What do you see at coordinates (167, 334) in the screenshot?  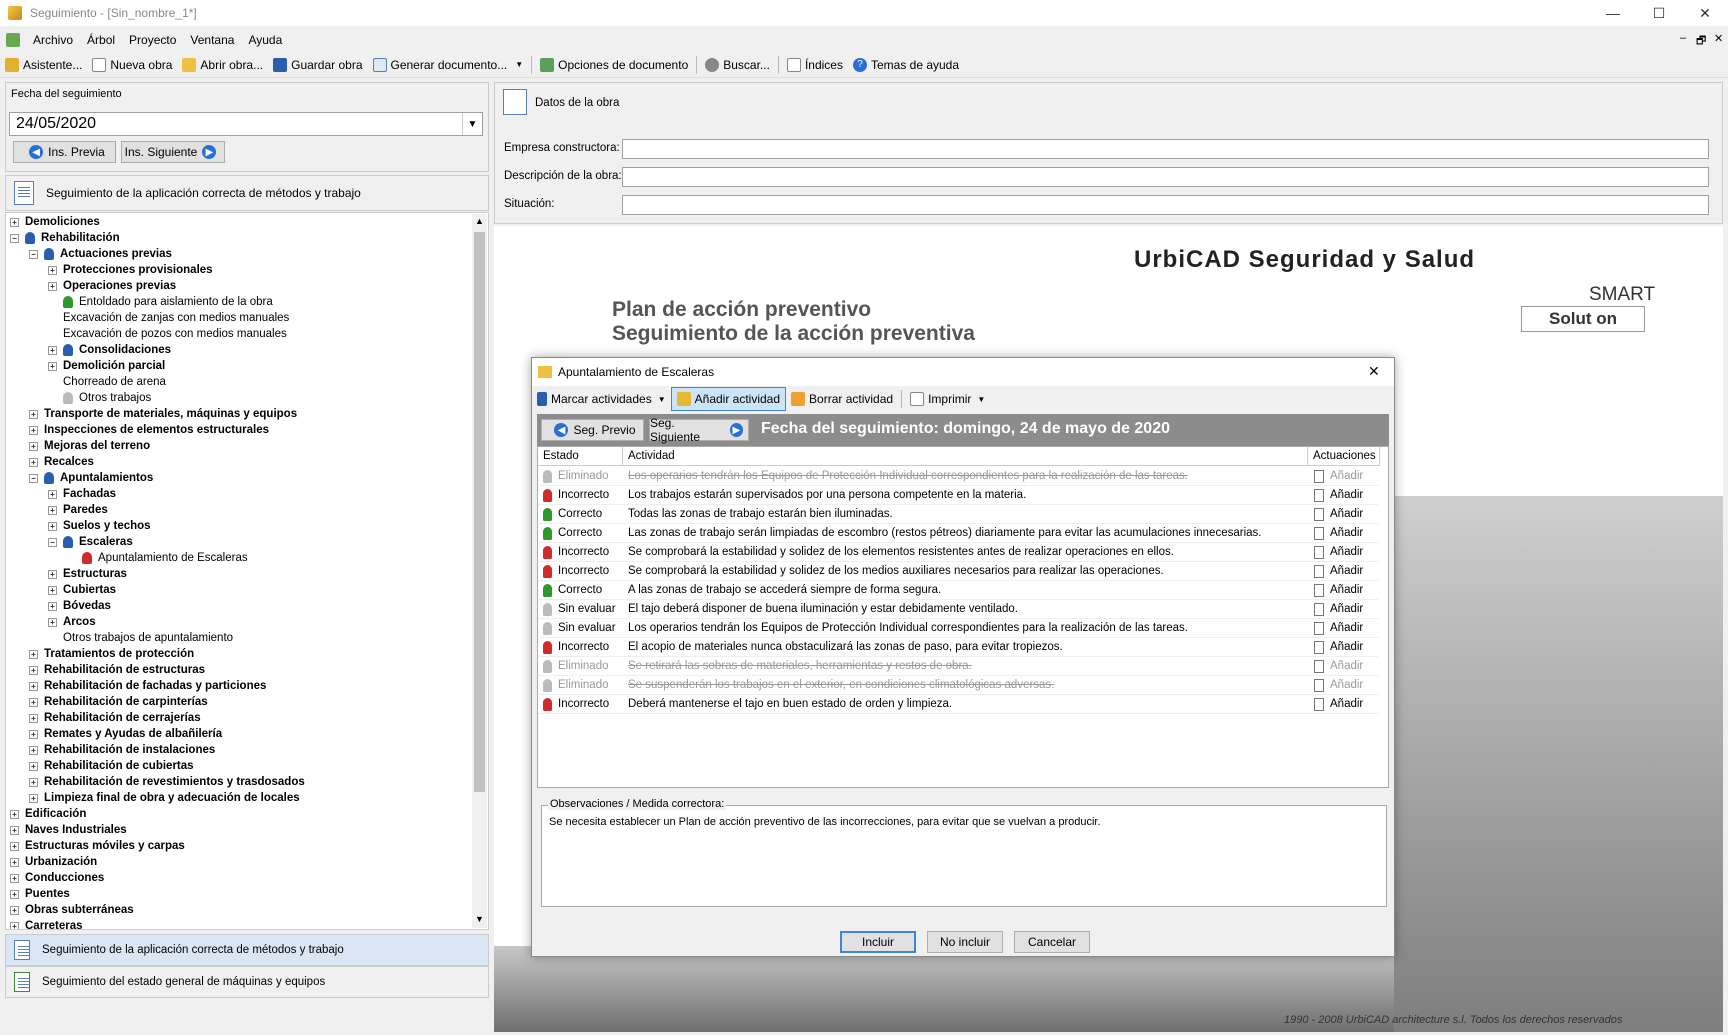 I see `tree-node: Excavación de pozos con medios manuales` at bounding box center [167, 334].